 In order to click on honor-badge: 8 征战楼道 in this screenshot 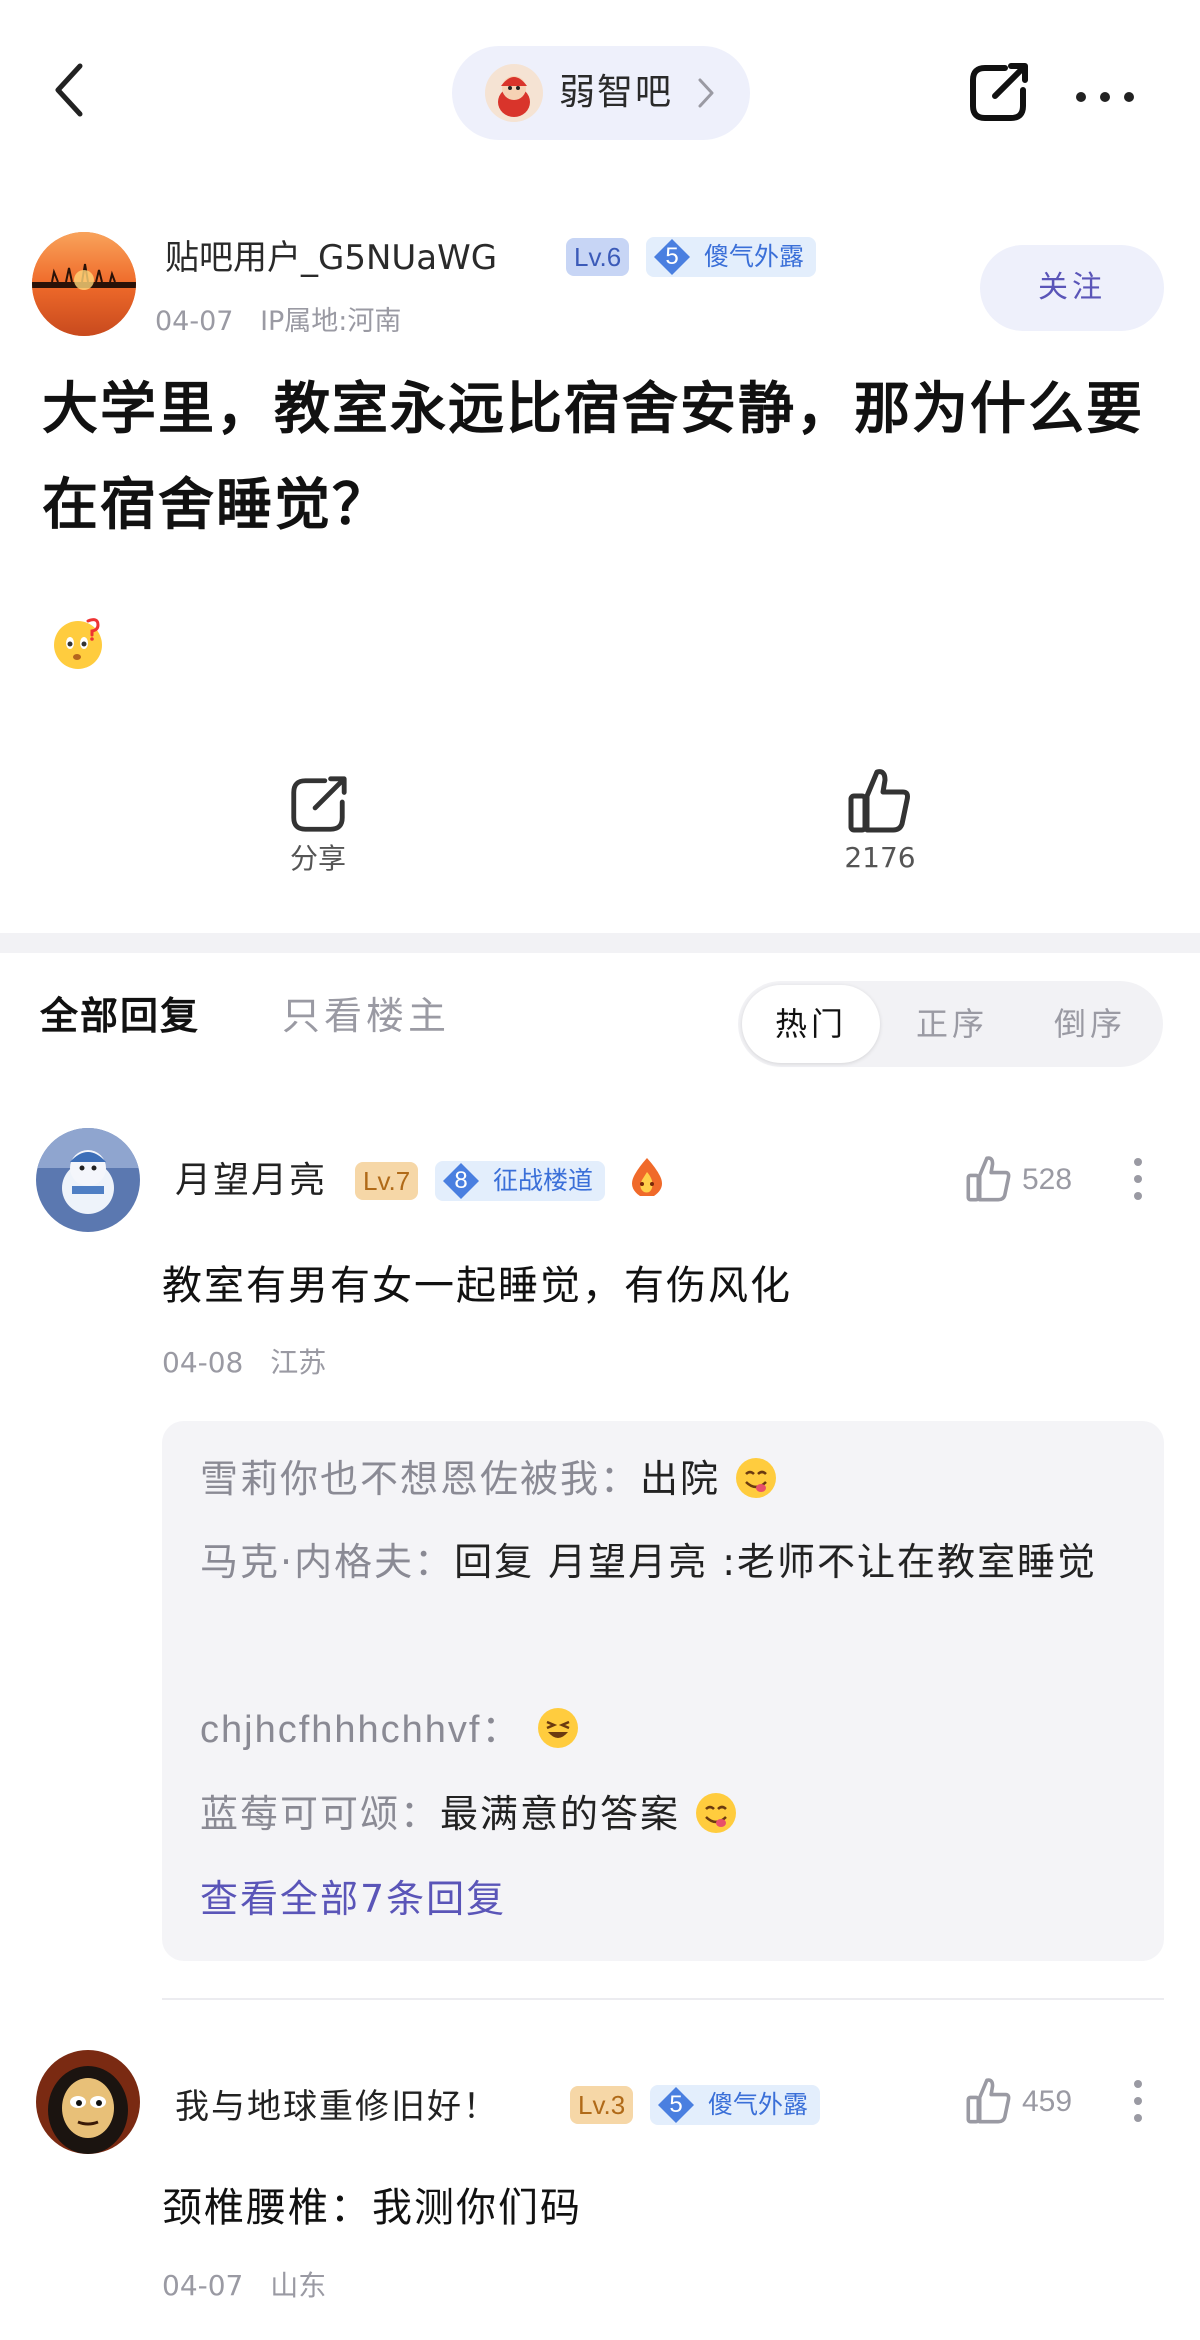, I will do `click(520, 1181)`.